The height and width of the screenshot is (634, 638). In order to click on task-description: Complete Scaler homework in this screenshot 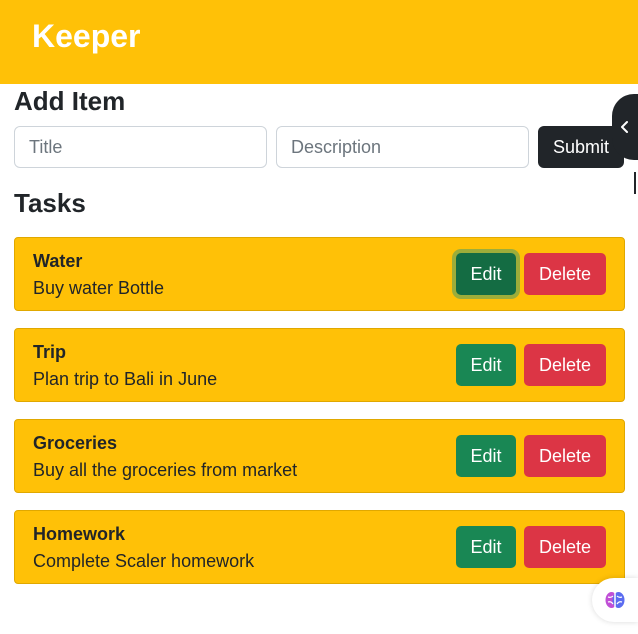, I will do `click(144, 561)`.